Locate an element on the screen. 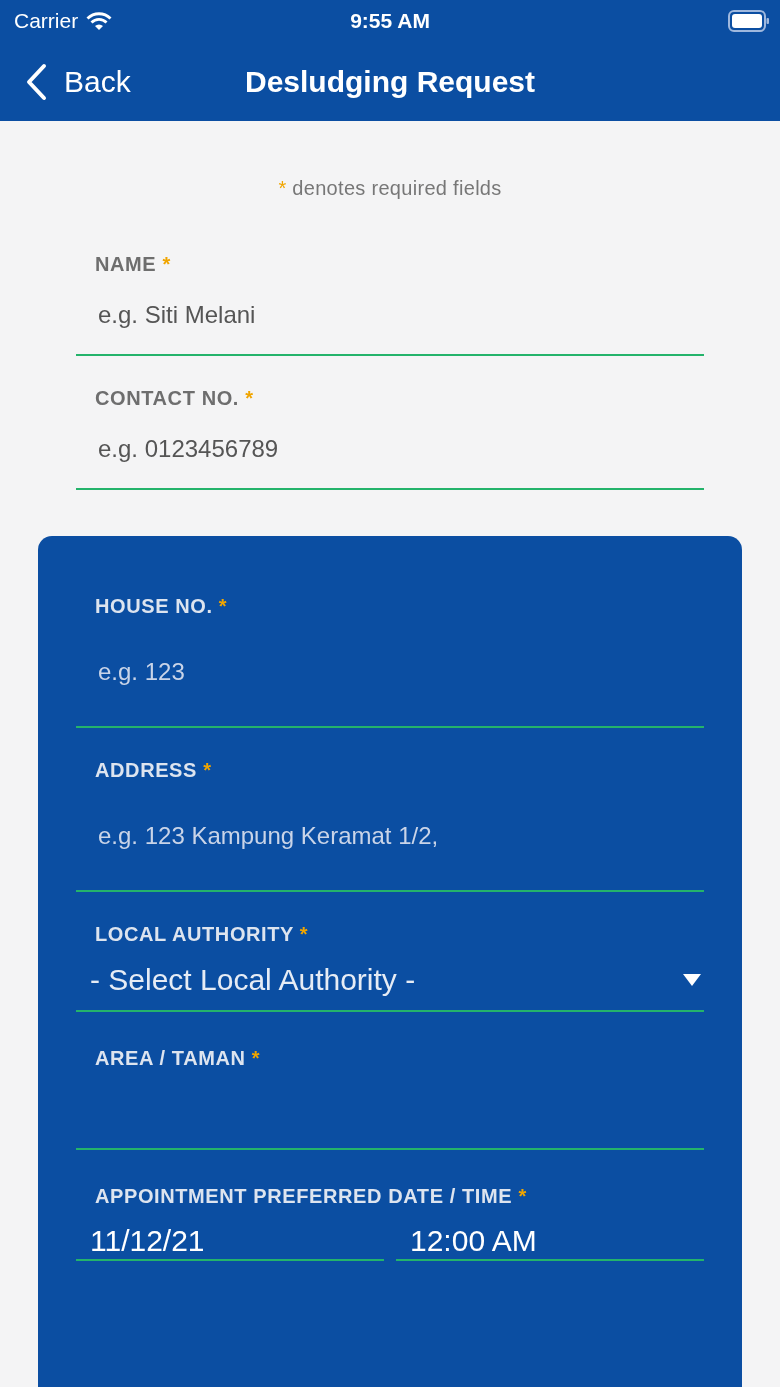 The width and height of the screenshot is (780, 1387). field-label: AREA / TAMAN * is located at coordinates (178, 1058).